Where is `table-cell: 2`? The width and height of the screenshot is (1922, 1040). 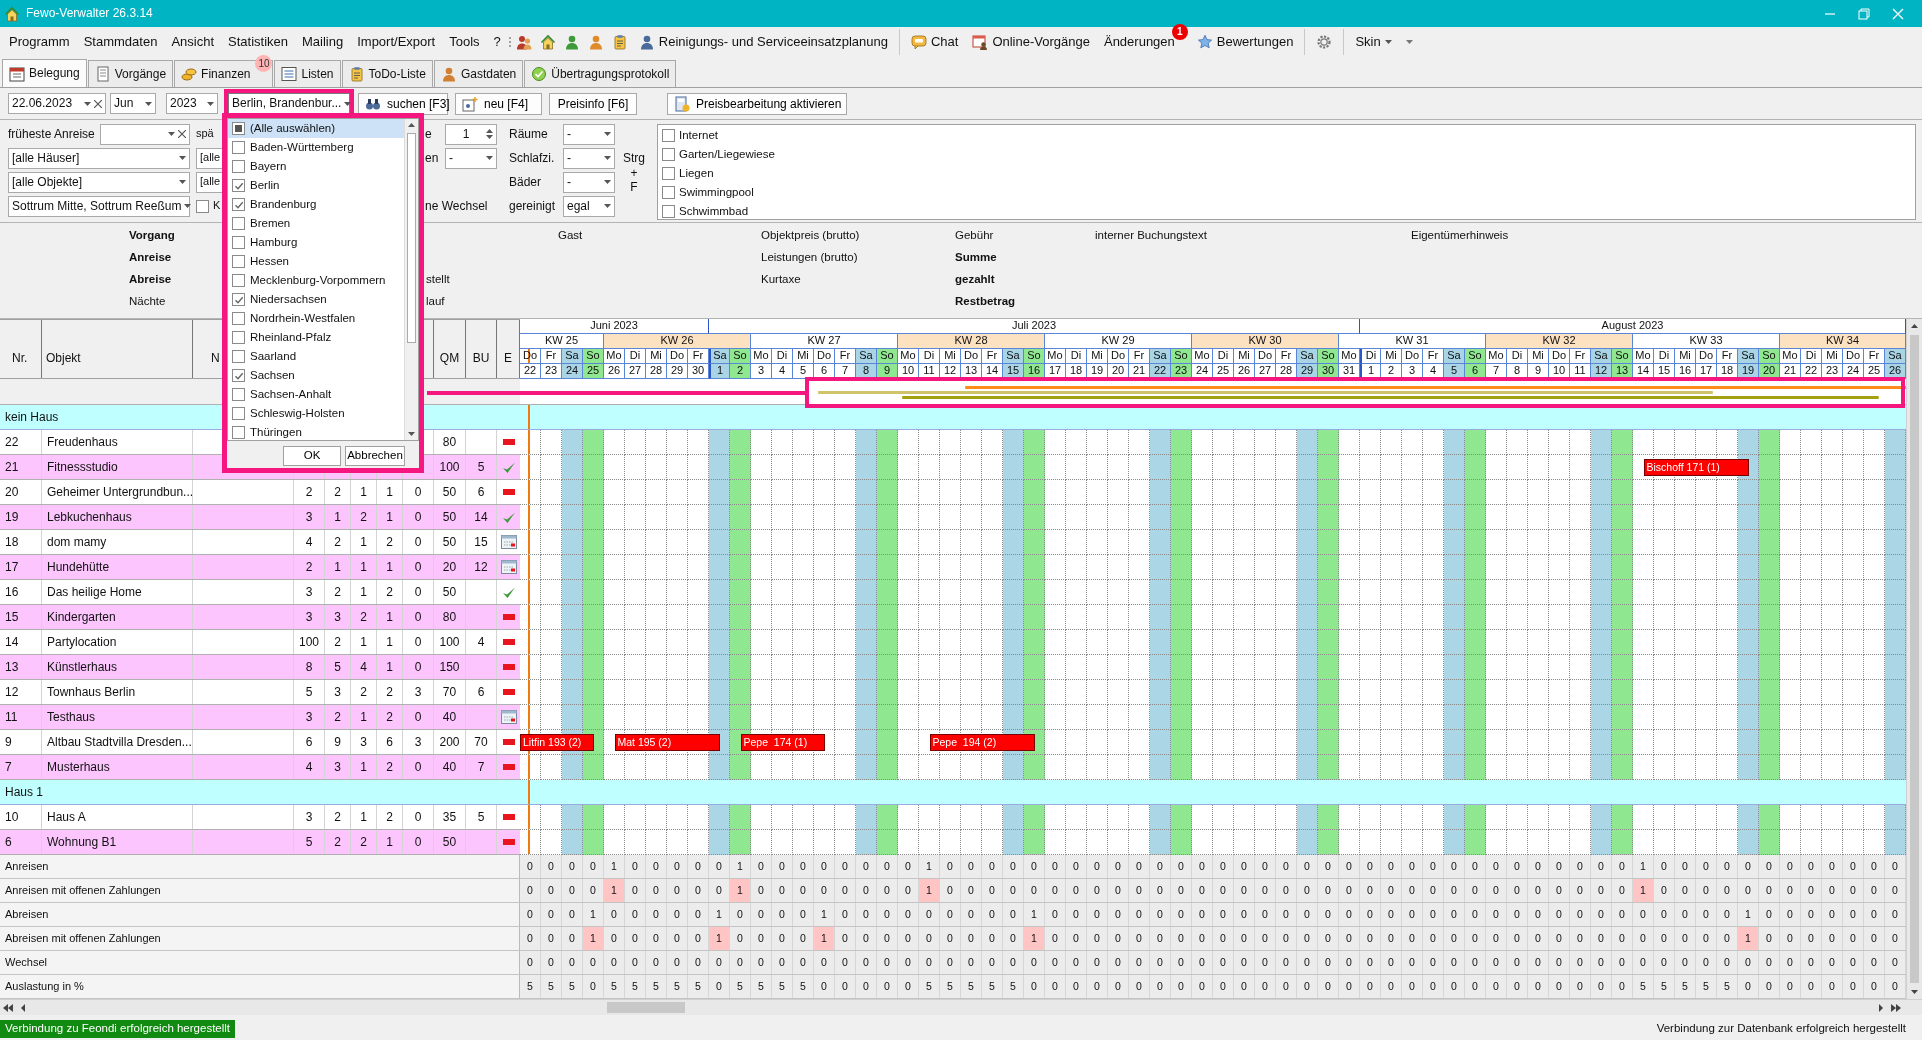
table-cell: 2 is located at coordinates (337, 492).